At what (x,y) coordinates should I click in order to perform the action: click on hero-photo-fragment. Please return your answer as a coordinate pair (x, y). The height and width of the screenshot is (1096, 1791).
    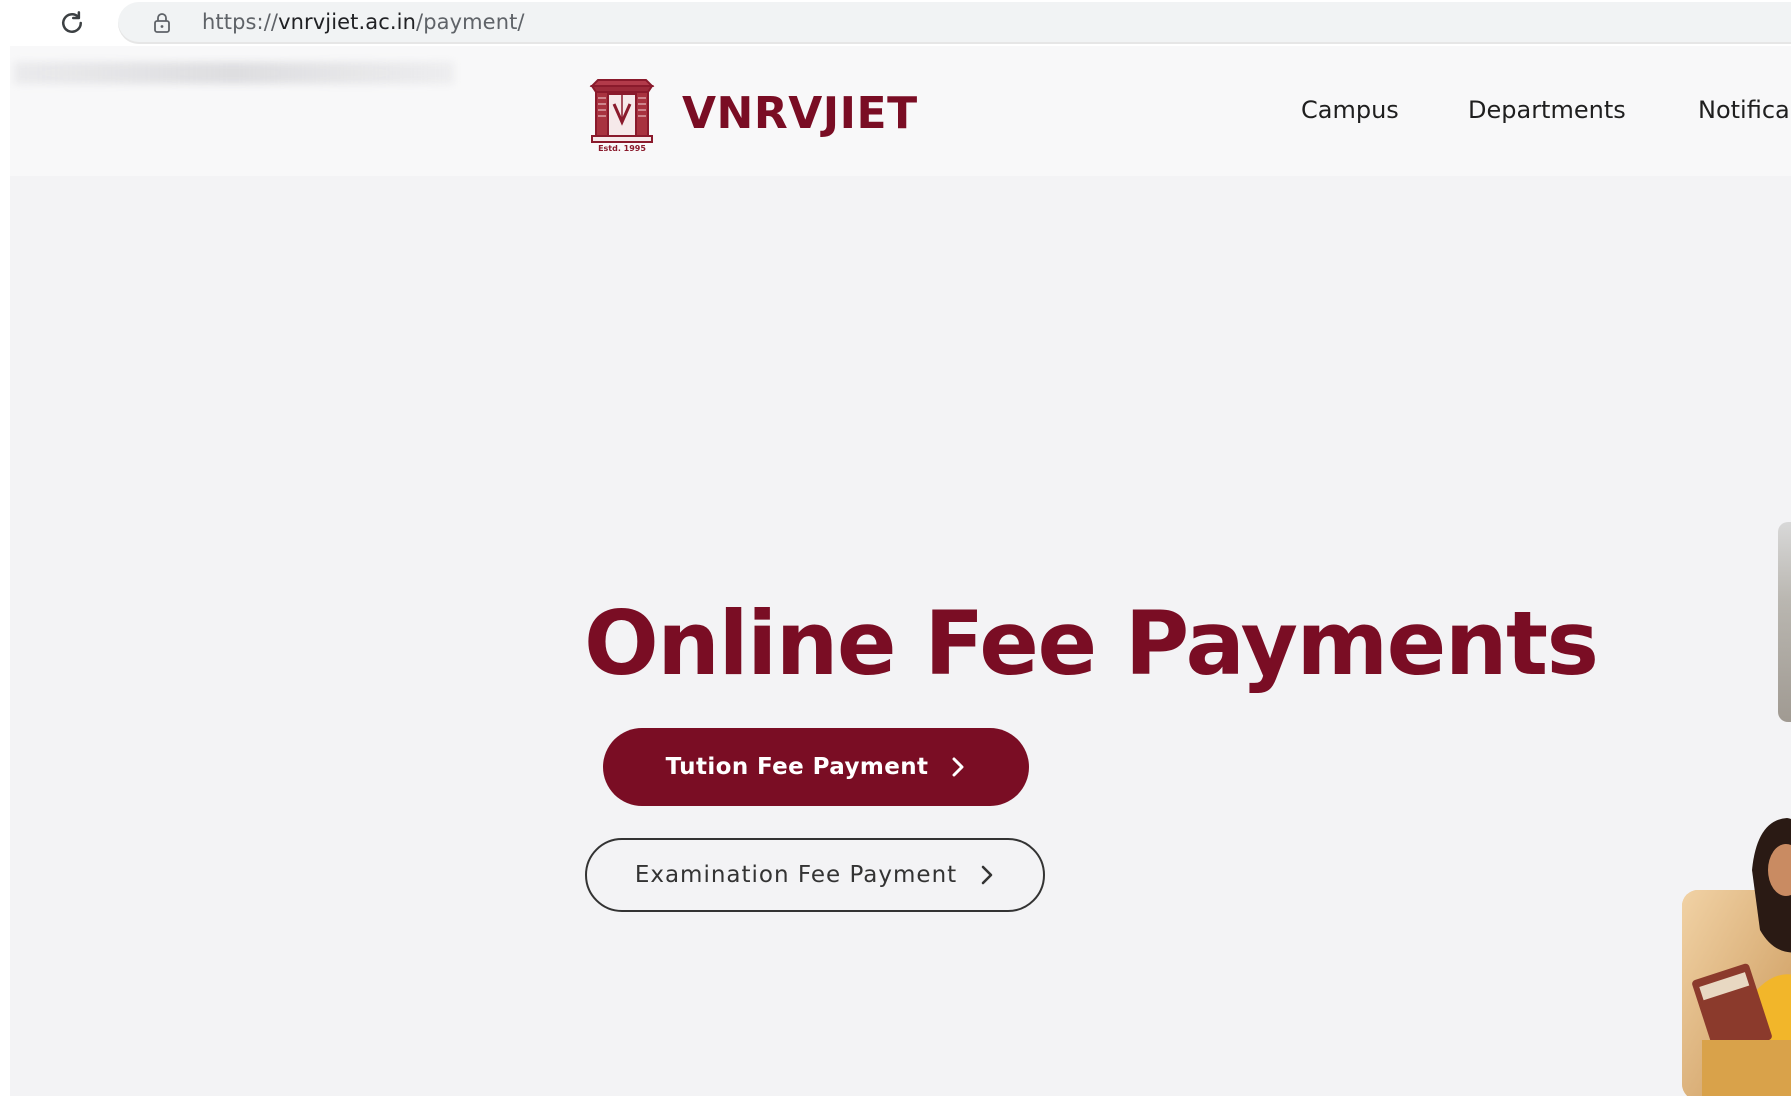
    Looking at the image, I should click on (1784, 622).